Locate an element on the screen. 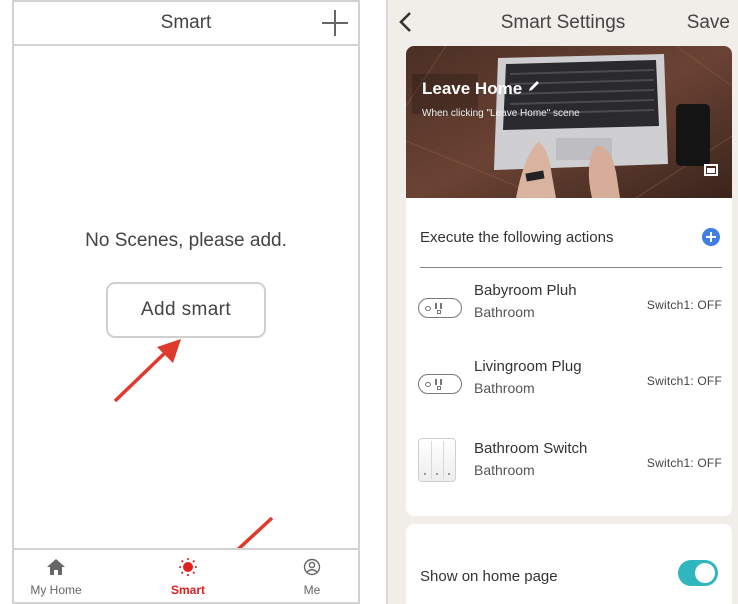 This screenshot has width=738, height=604. scene-name: Leave Home is located at coordinates (472, 88).